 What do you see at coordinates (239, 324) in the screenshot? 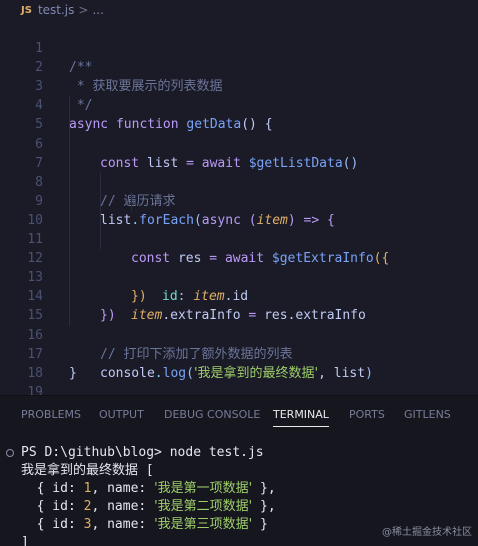
I see `code-line: 15 // 打印下添加了额外数据的列表` at bounding box center [239, 324].